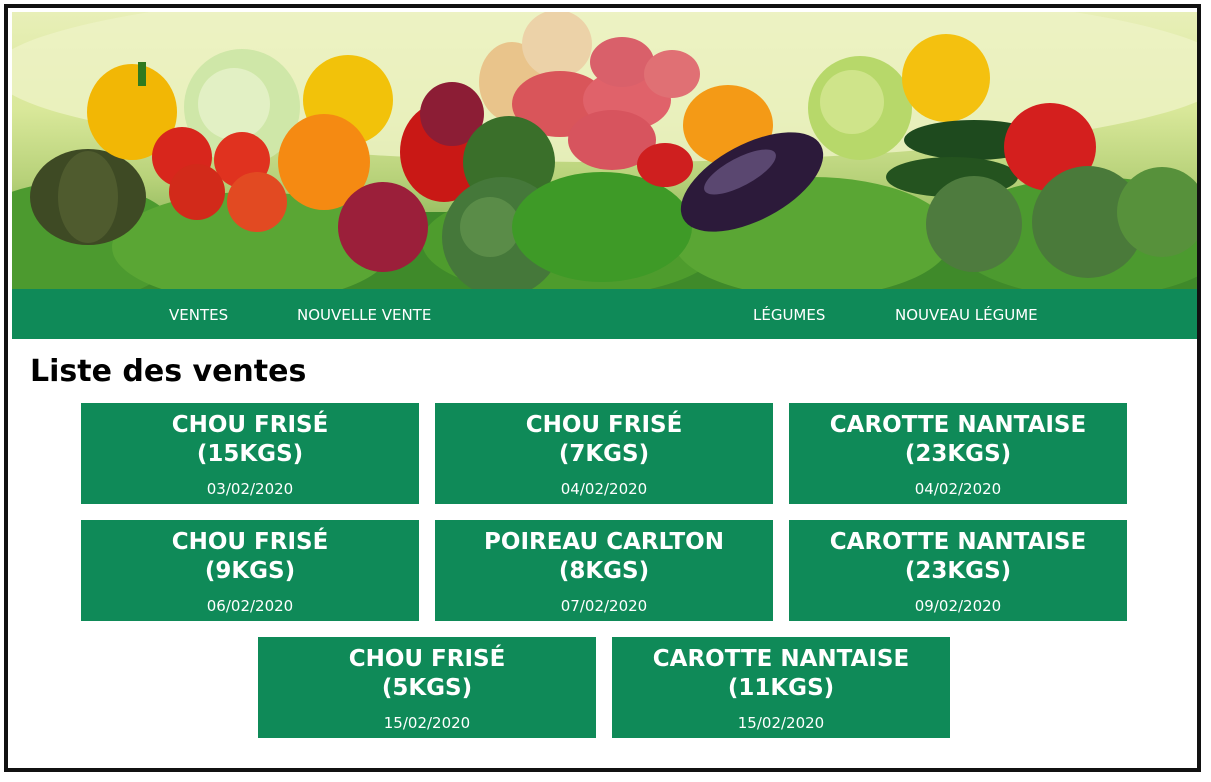  I want to click on sale-card: CHOU FRISÉ (7KGS) 04/02/2020, so click(604, 453).